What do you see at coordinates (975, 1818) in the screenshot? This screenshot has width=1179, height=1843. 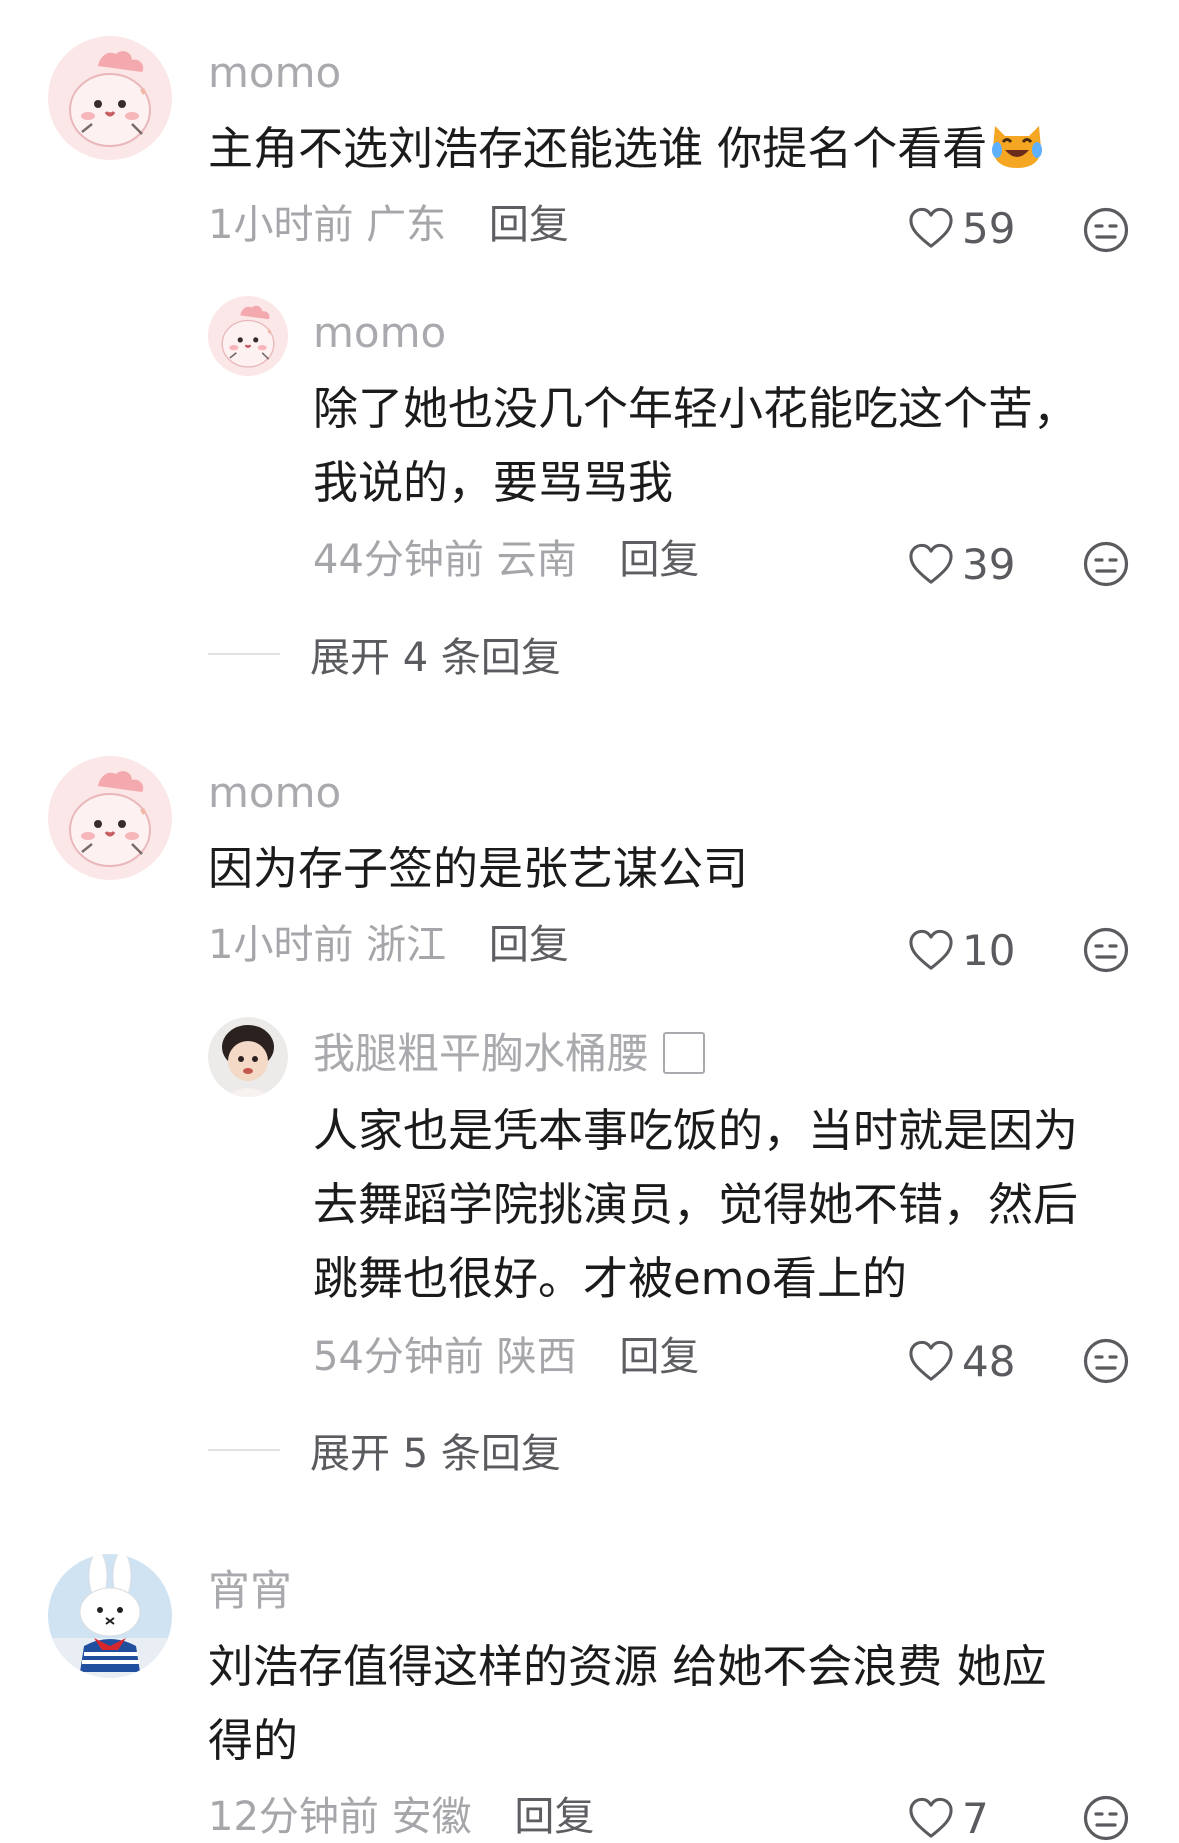 I see `like-count: 7` at bounding box center [975, 1818].